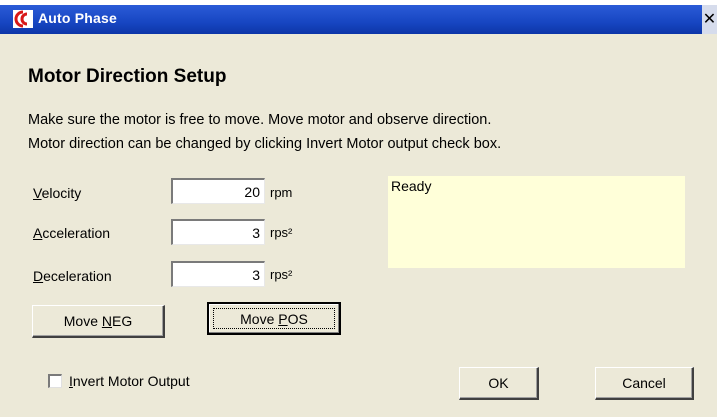 This screenshot has height=417, width=717. I want to click on move-neg-label: Move NEG, so click(98, 321).